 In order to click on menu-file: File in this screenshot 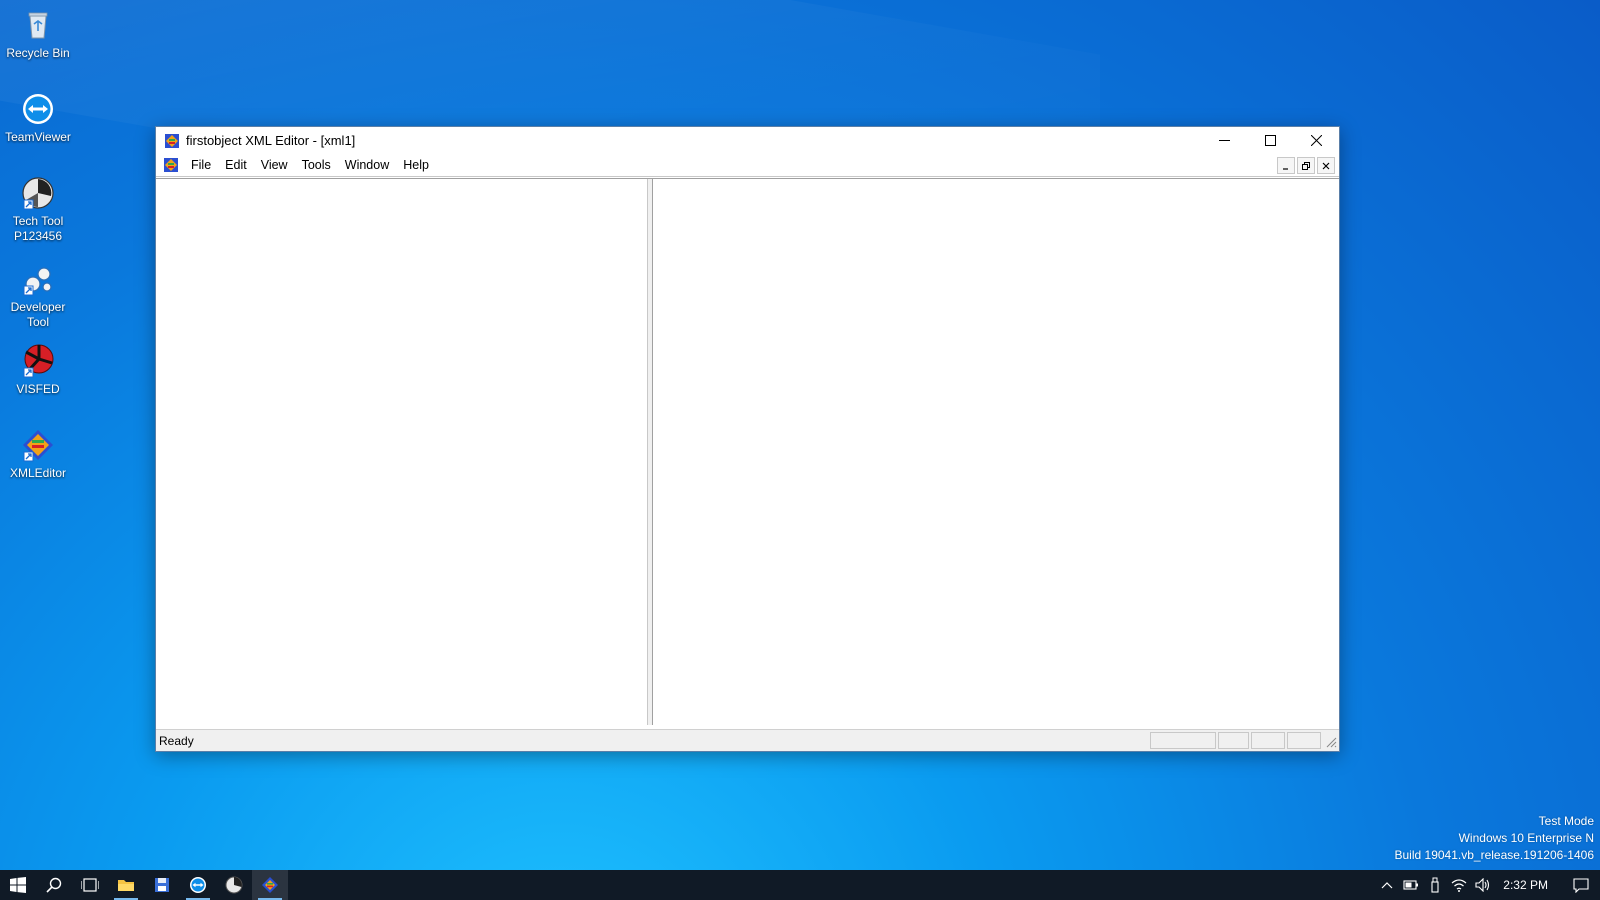, I will do `click(201, 165)`.